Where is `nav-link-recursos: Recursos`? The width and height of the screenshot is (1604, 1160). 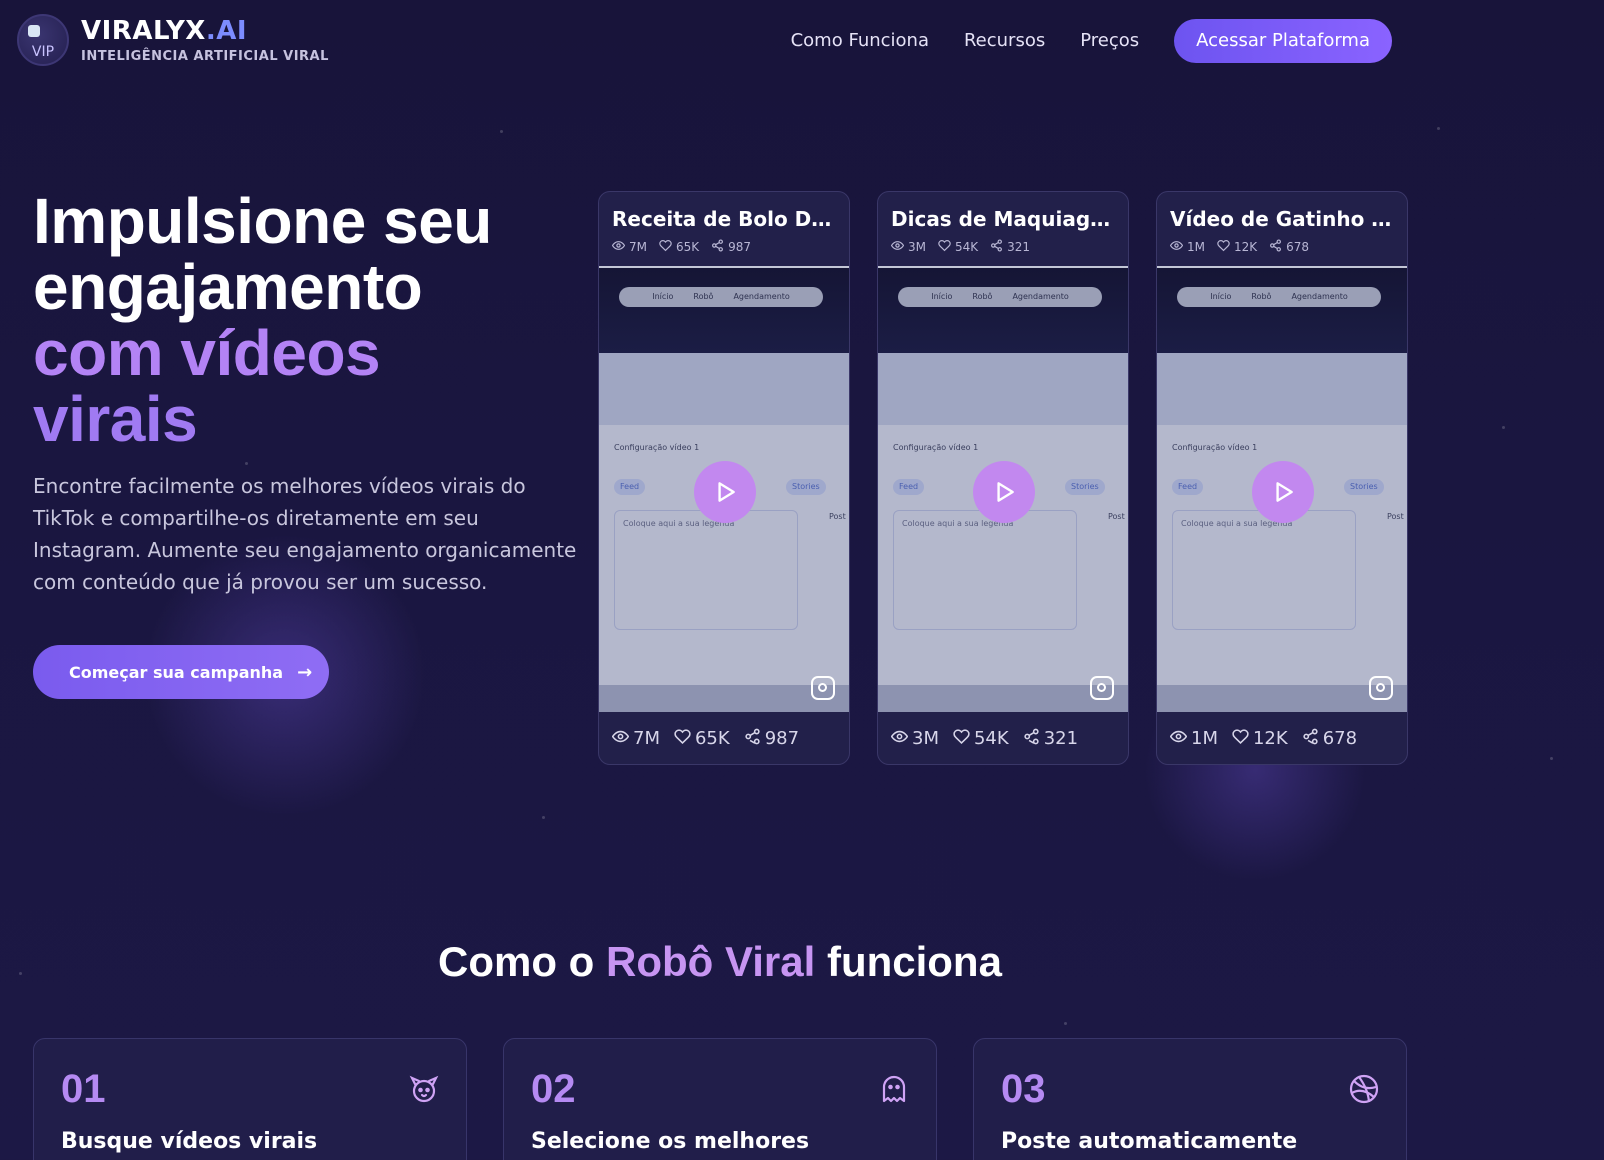 nav-link-recursos: Recursos is located at coordinates (1004, 41).